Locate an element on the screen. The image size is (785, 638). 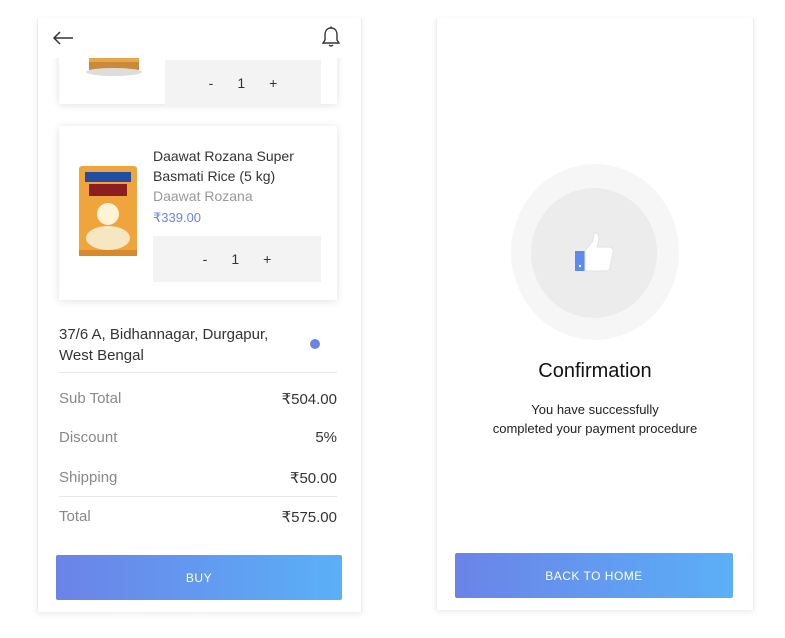
subtotal-value: ₹504.00 is located at coordinates (309, 399).